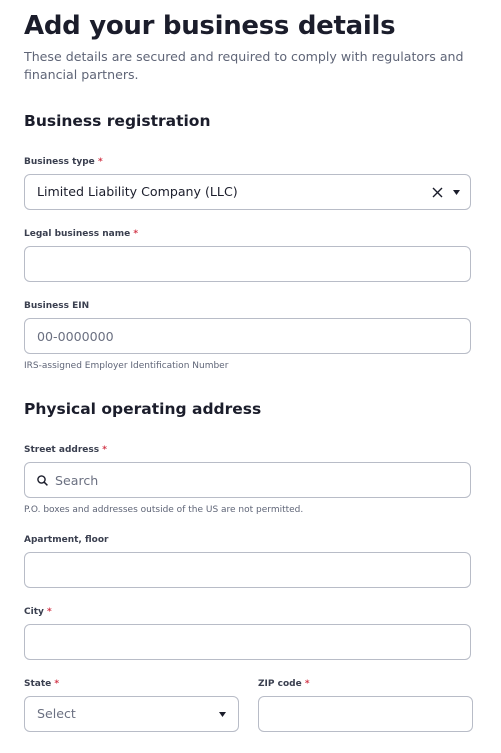  I want to click on apartment-label: Apartment, floor, so click(66, 540).